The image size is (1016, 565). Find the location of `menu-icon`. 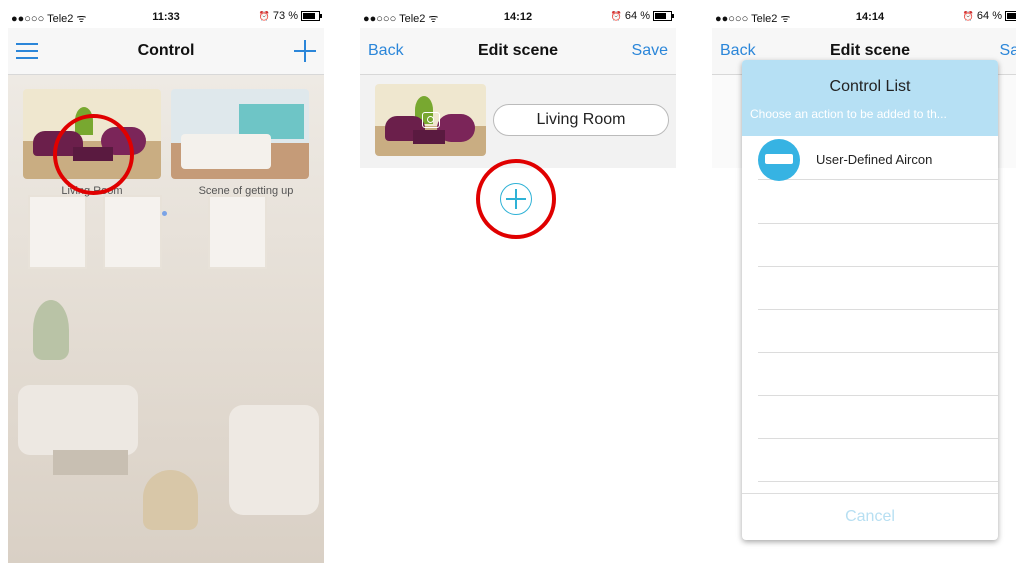

menu-icon is located at coordinates (27, 51).